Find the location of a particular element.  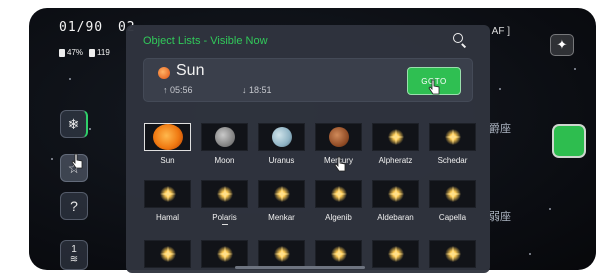

sun-planet-icon is located at coordinates (167, 137).